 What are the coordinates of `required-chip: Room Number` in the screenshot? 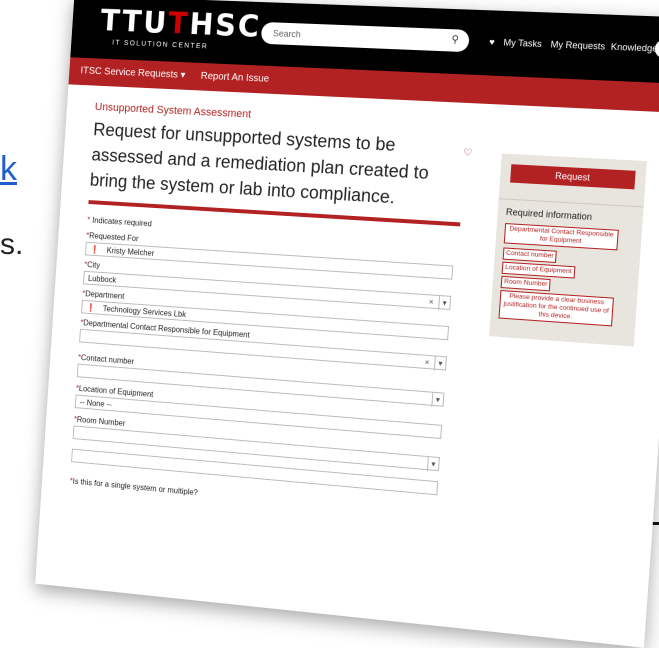 It's located at (526, 283).